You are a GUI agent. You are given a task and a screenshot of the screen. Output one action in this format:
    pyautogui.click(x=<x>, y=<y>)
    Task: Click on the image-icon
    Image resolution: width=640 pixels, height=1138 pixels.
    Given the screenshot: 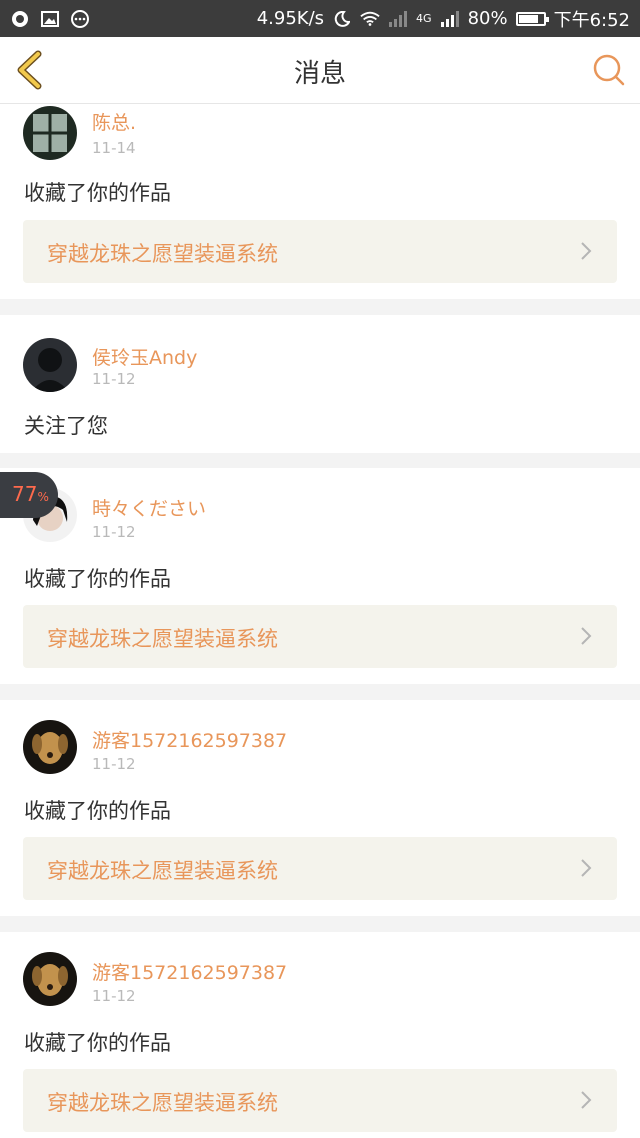 What is the action you would take?
    pyautogui.click(x=50, y=19)
    